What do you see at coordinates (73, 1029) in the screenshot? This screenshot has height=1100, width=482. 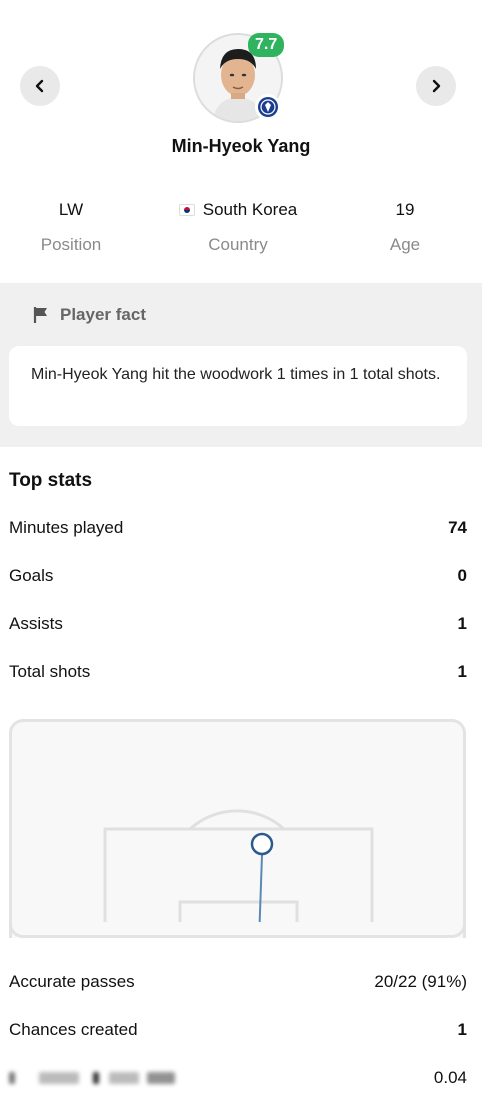 I see `stat-label: Chances created` at bounding box center [73, 1029].